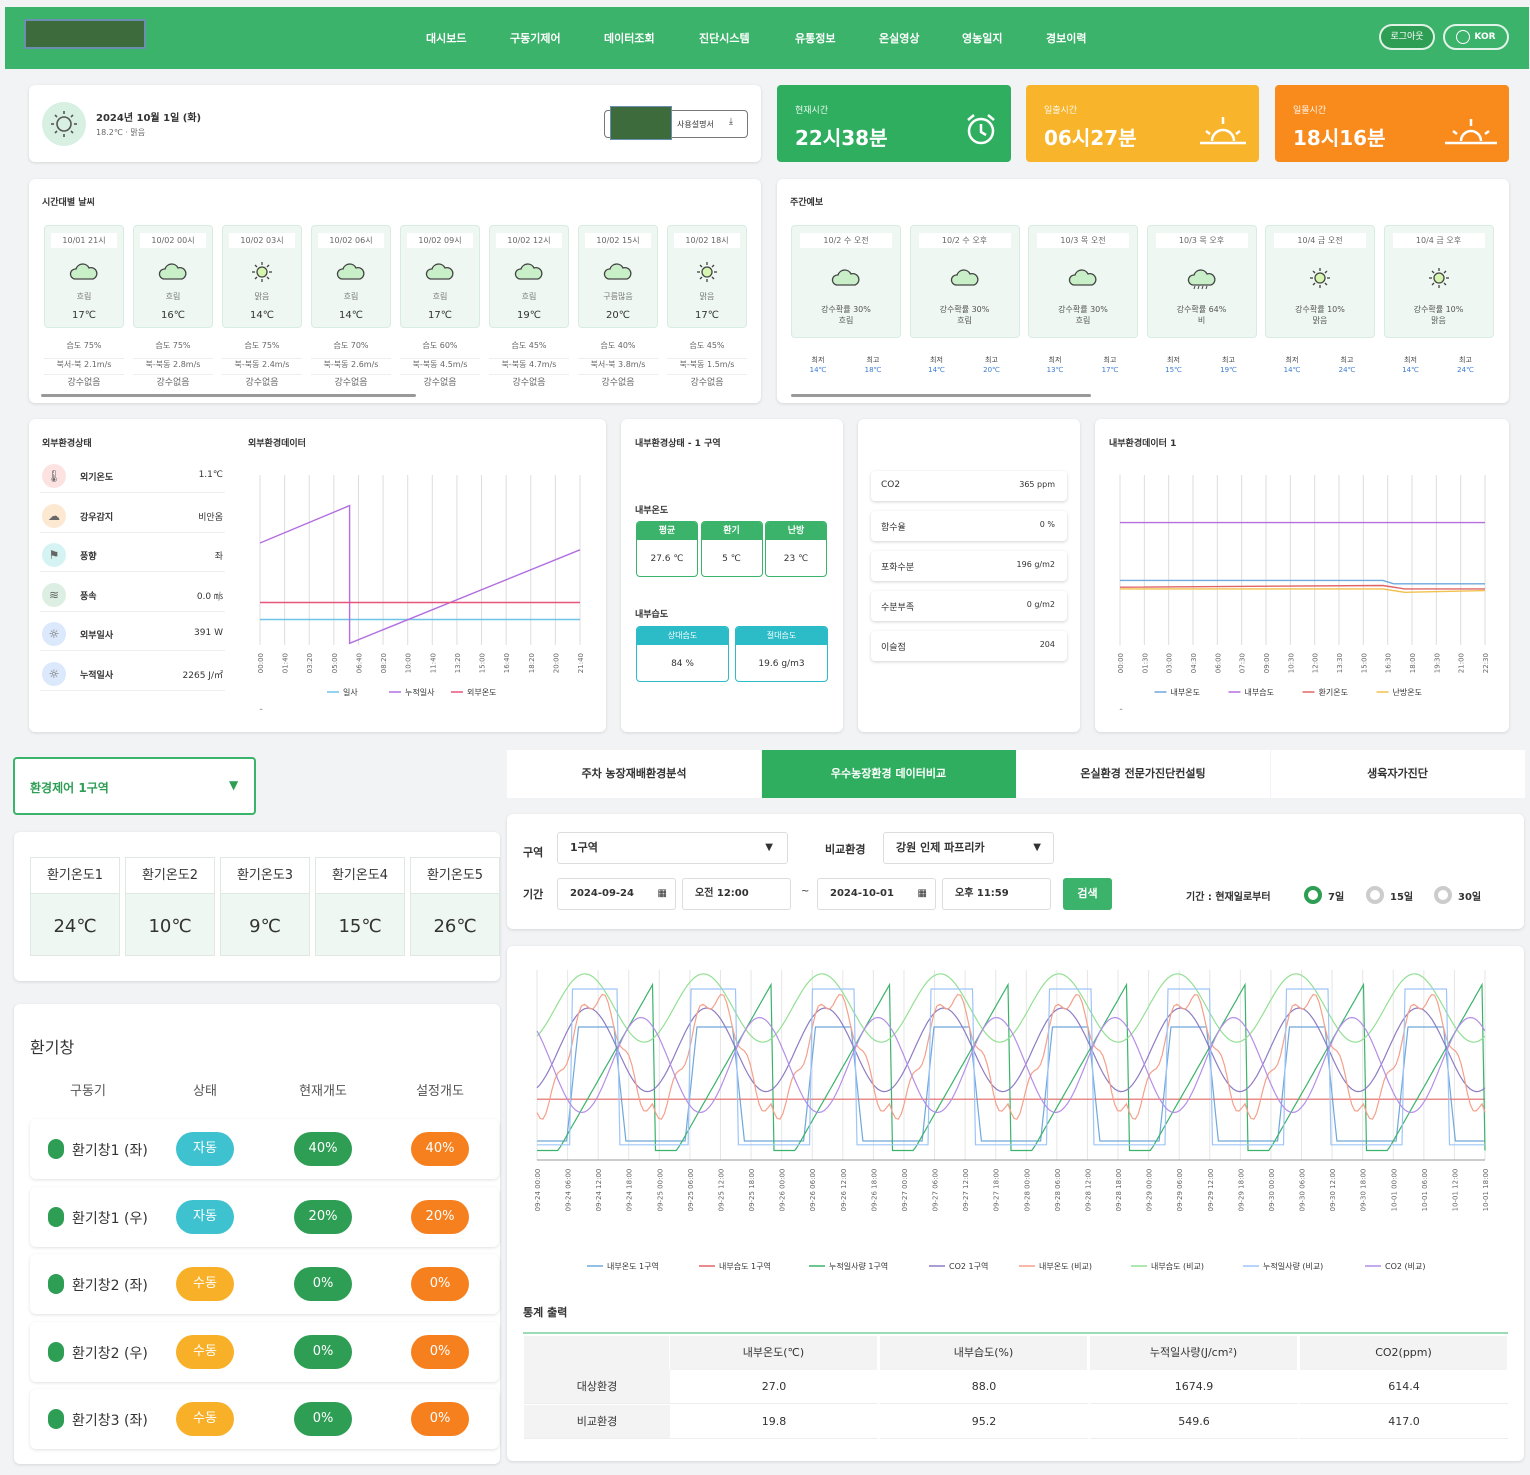 This screenshot has height=1475, width=1530. What do you see at coordinates (1201, 320) in the screenshot?
I see `weekly-condition: 비` at bounding box center [1201, 320].